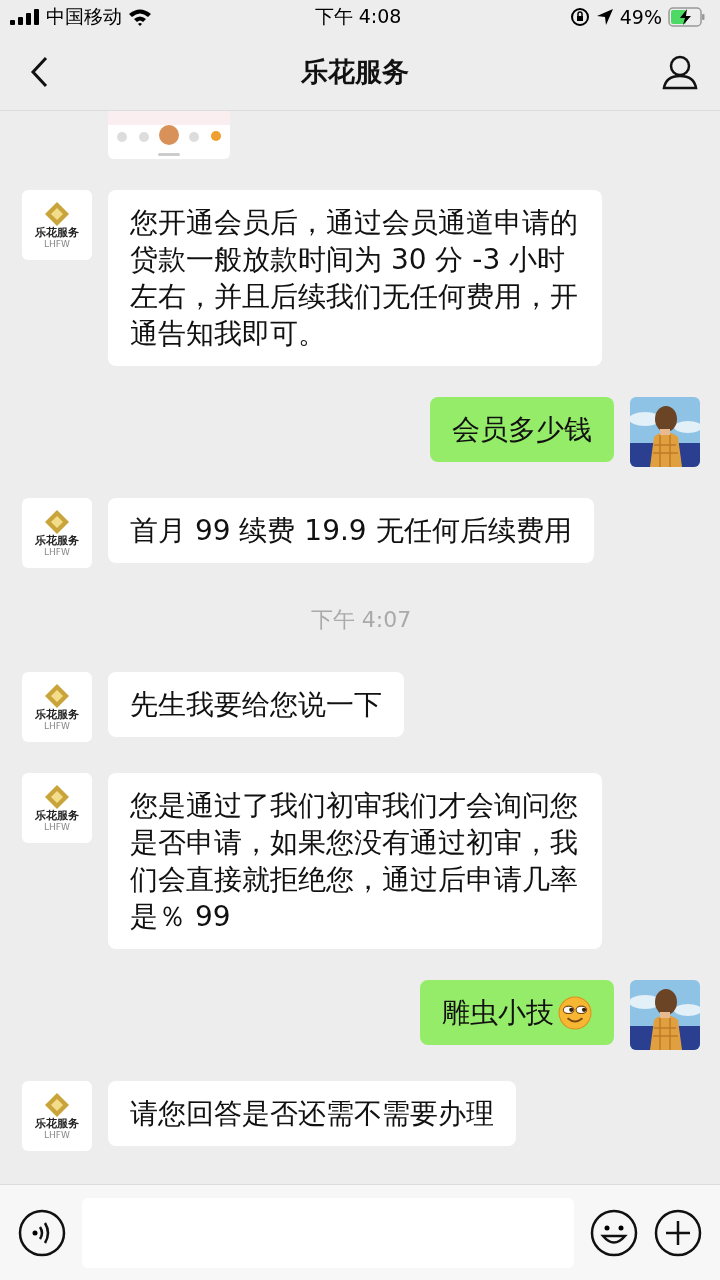  What do you see at coordinates (312, 1113) in the screenshot?
I see `message-bubble: 请您回答是否还需不需要办理` at bounding box center [312, 1113].